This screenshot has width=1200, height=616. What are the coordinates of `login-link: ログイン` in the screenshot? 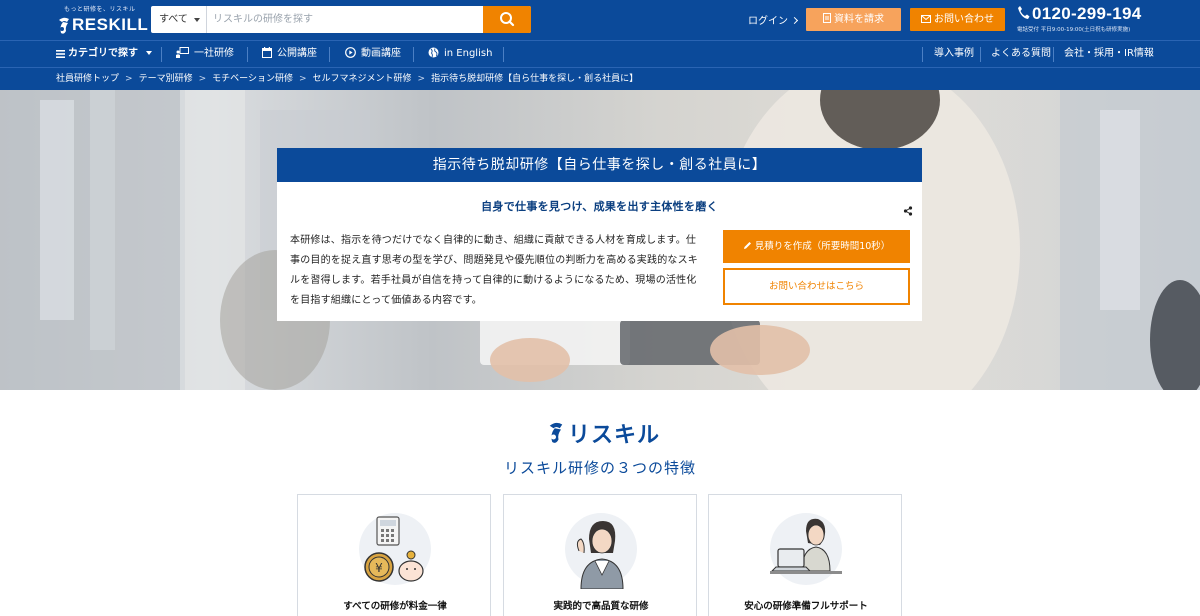 It's located at (773, 19).